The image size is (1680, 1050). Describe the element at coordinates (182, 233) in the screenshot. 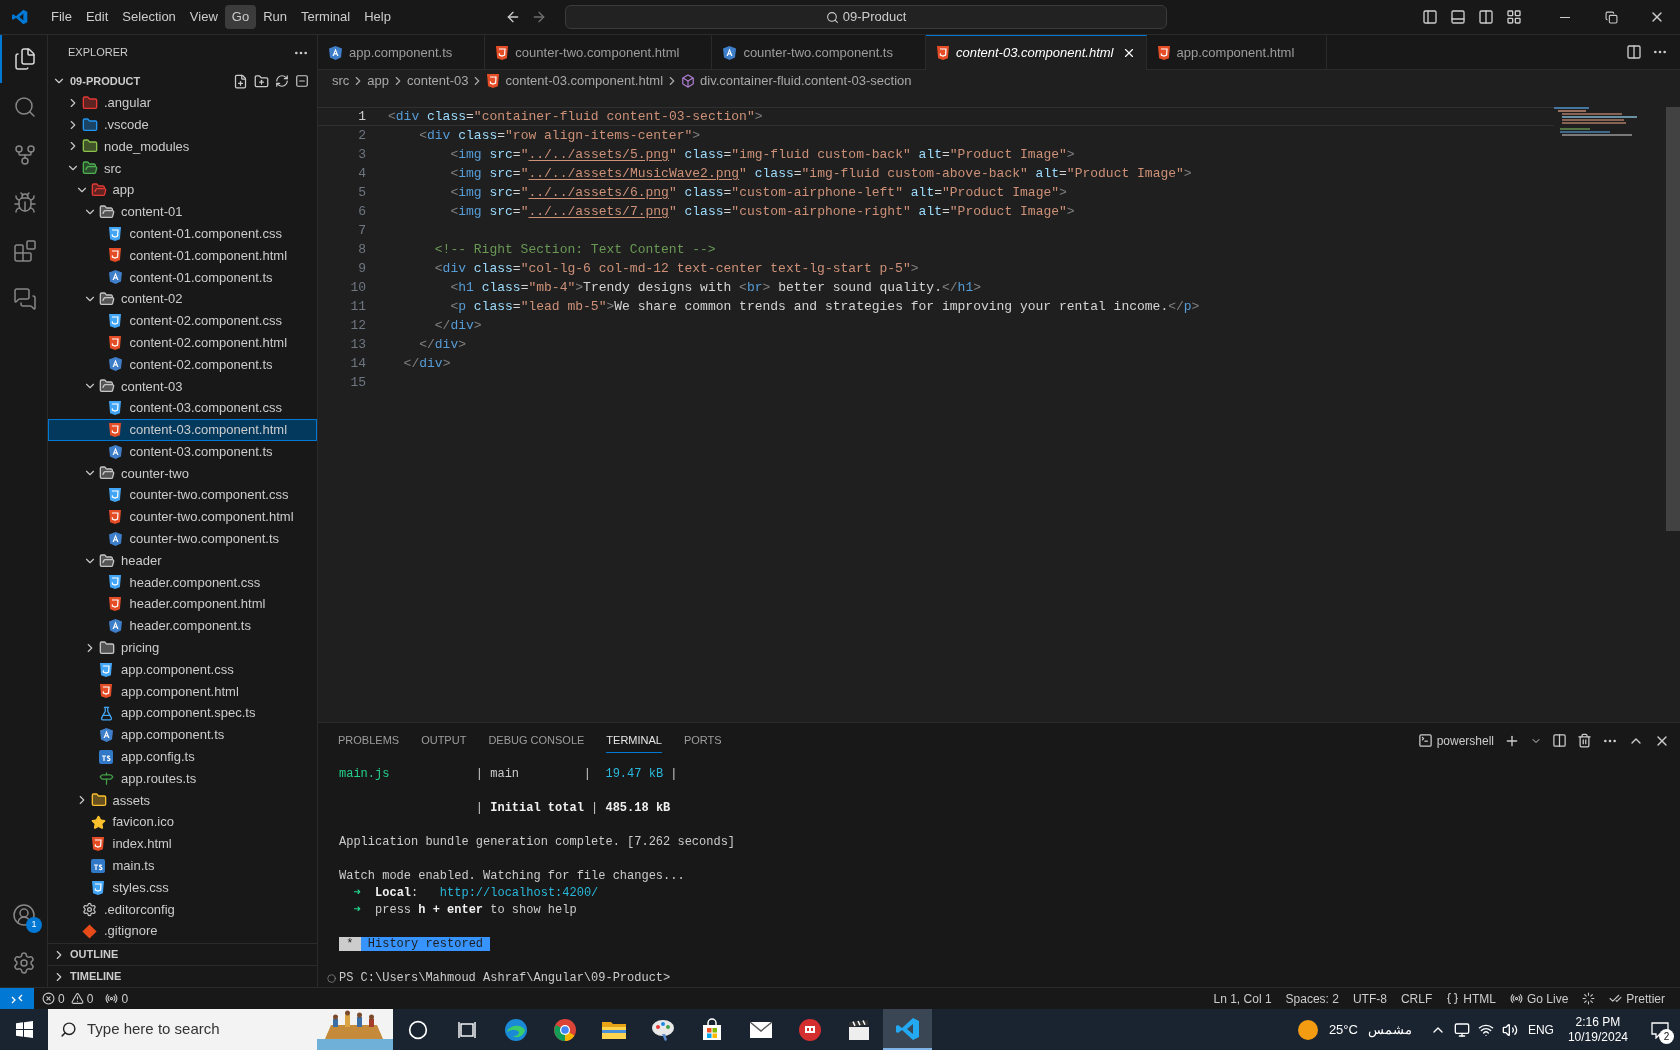

I see `file-tree-item: content-01.component.css` at that location.